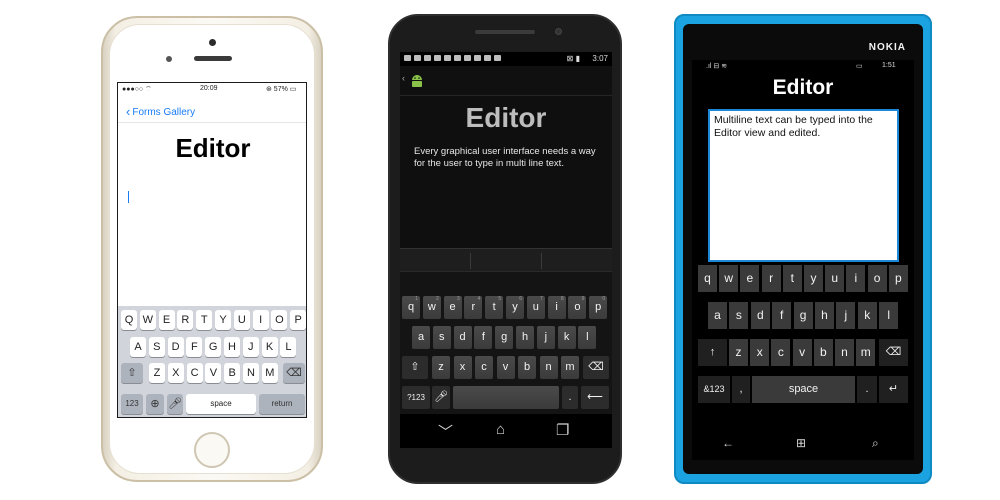  Describe the element at coordinates (417, 81) in the screenshot. I see `android-robot-icon` at that location.